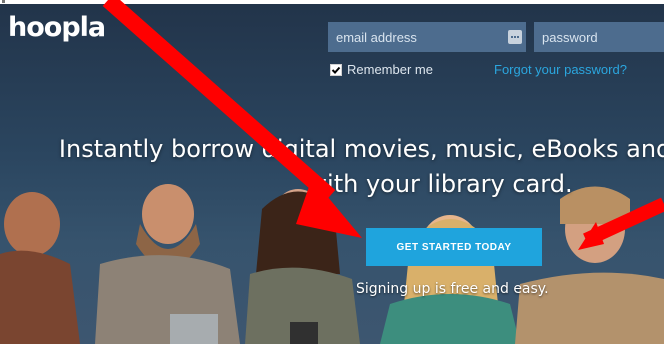  I want to click on checkmark-icon, so click(336, 70).